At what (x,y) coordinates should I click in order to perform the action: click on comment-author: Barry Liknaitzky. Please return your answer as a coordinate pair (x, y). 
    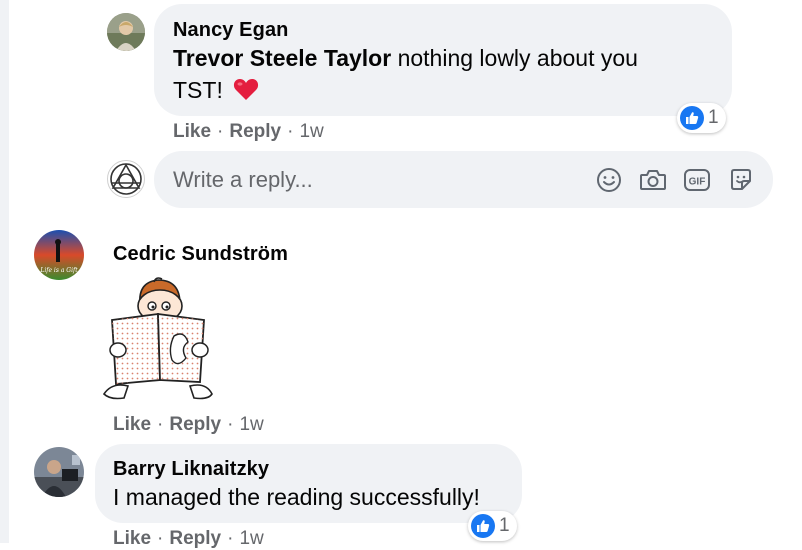
    Looking at the image, I should click on (191, 469).